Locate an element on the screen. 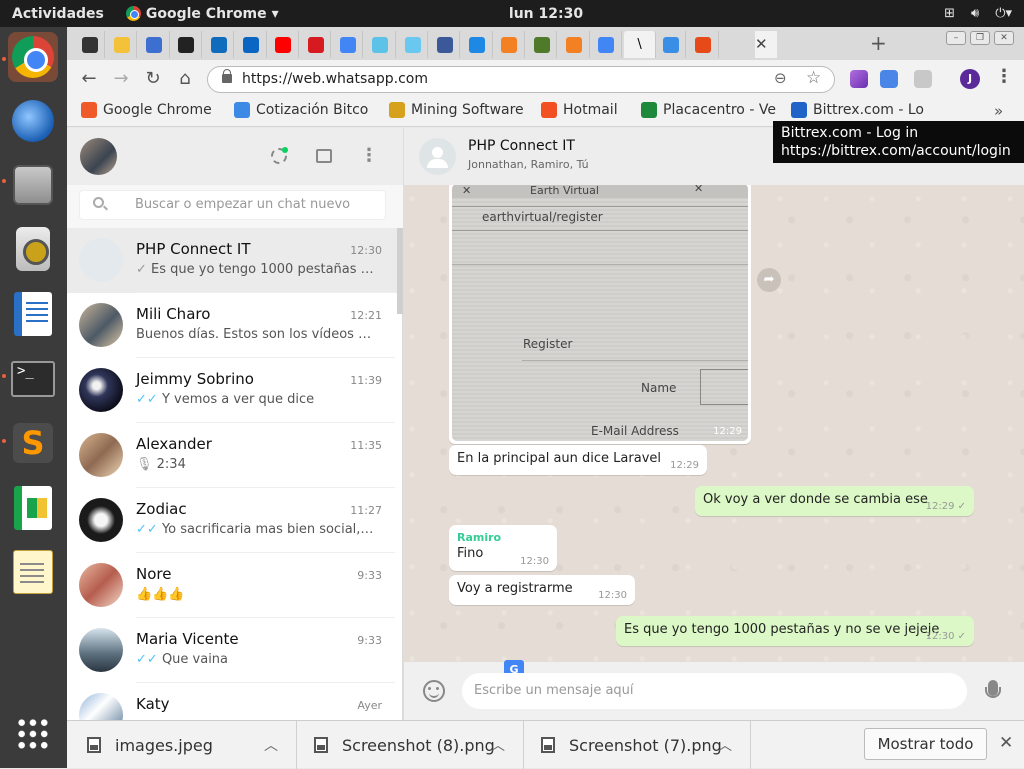 Image resolution: width=1024 pixels, height=769 pixels. bookmark-item: Mining Software is located at coordinates (459, 110).